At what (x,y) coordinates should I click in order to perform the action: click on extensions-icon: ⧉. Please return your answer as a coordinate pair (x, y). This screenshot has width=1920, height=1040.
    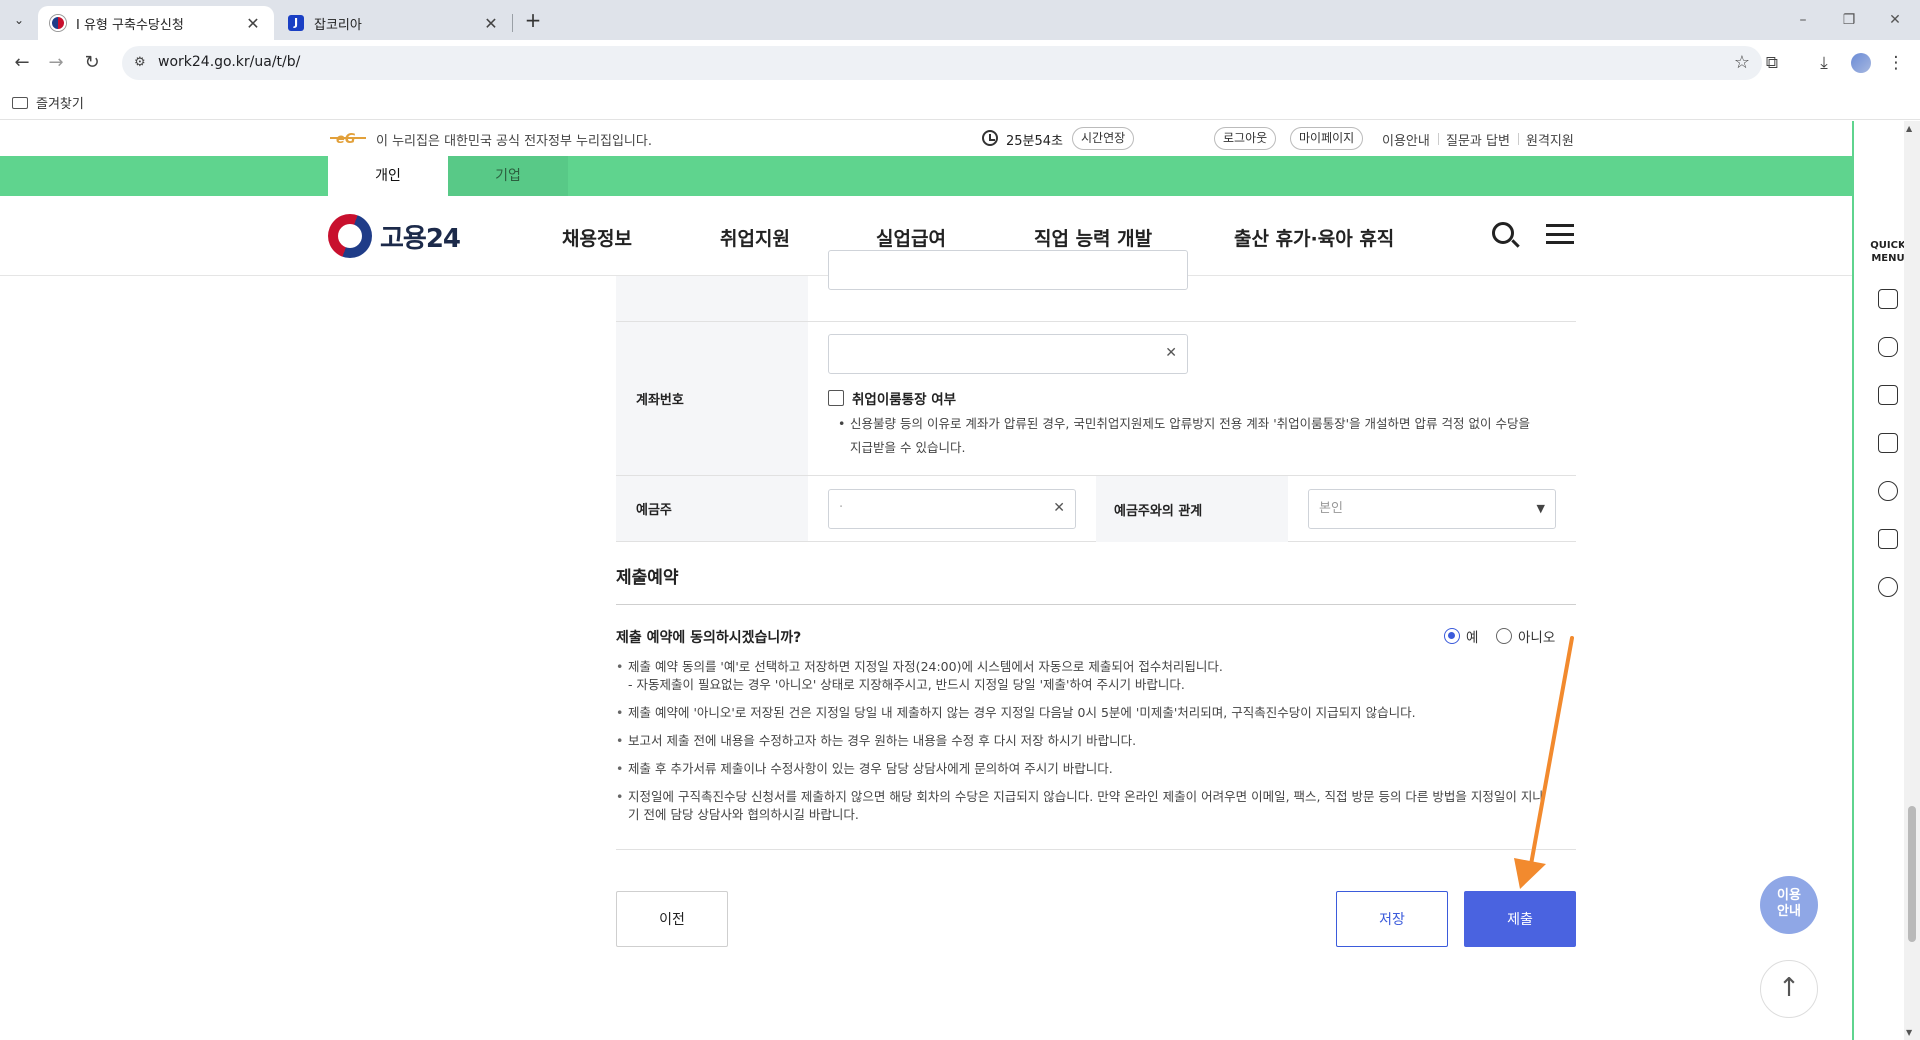
    Looking at the image, I should click on (1772, 63).